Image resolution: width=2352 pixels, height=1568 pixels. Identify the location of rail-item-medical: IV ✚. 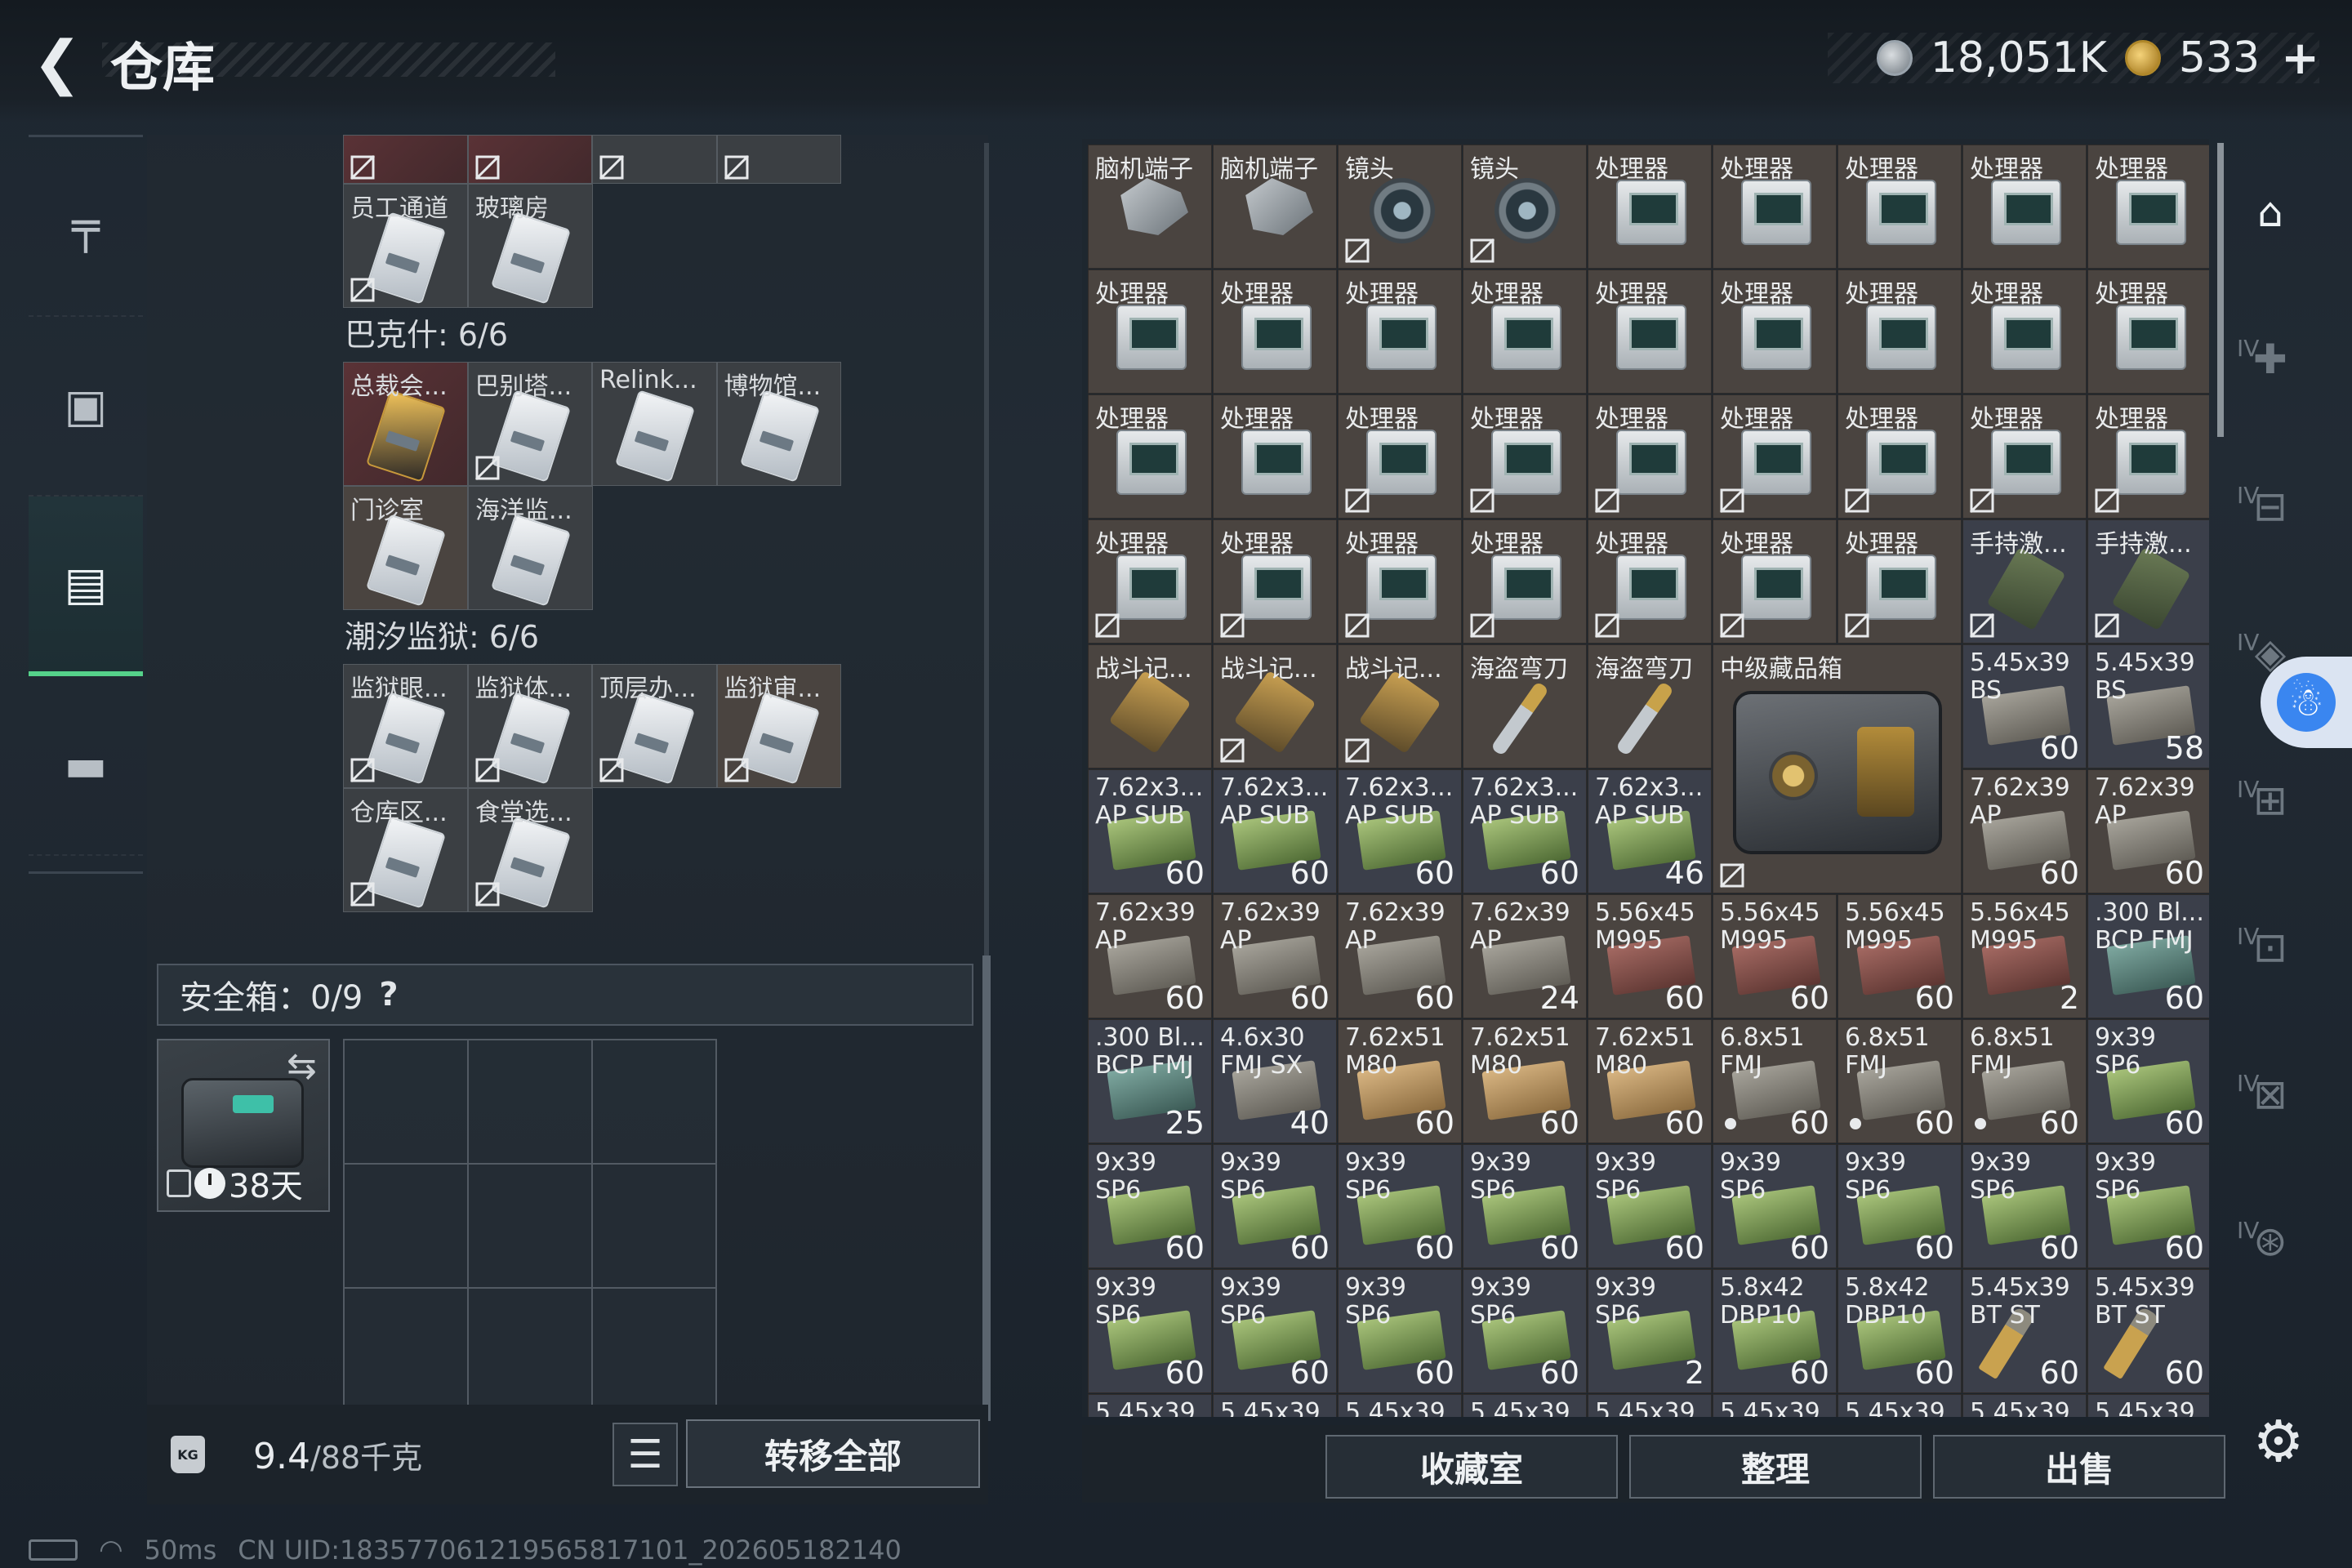
(2270, 359).